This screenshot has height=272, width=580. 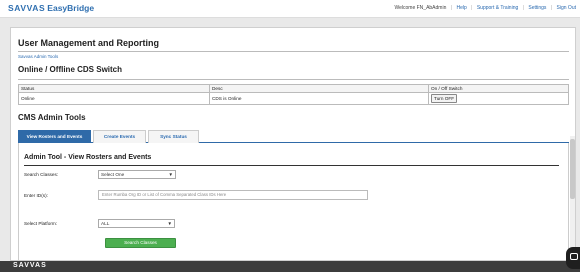 I want to click on cds-section-title: Online / Offline CDS Switch, so click(x=70, y=69).